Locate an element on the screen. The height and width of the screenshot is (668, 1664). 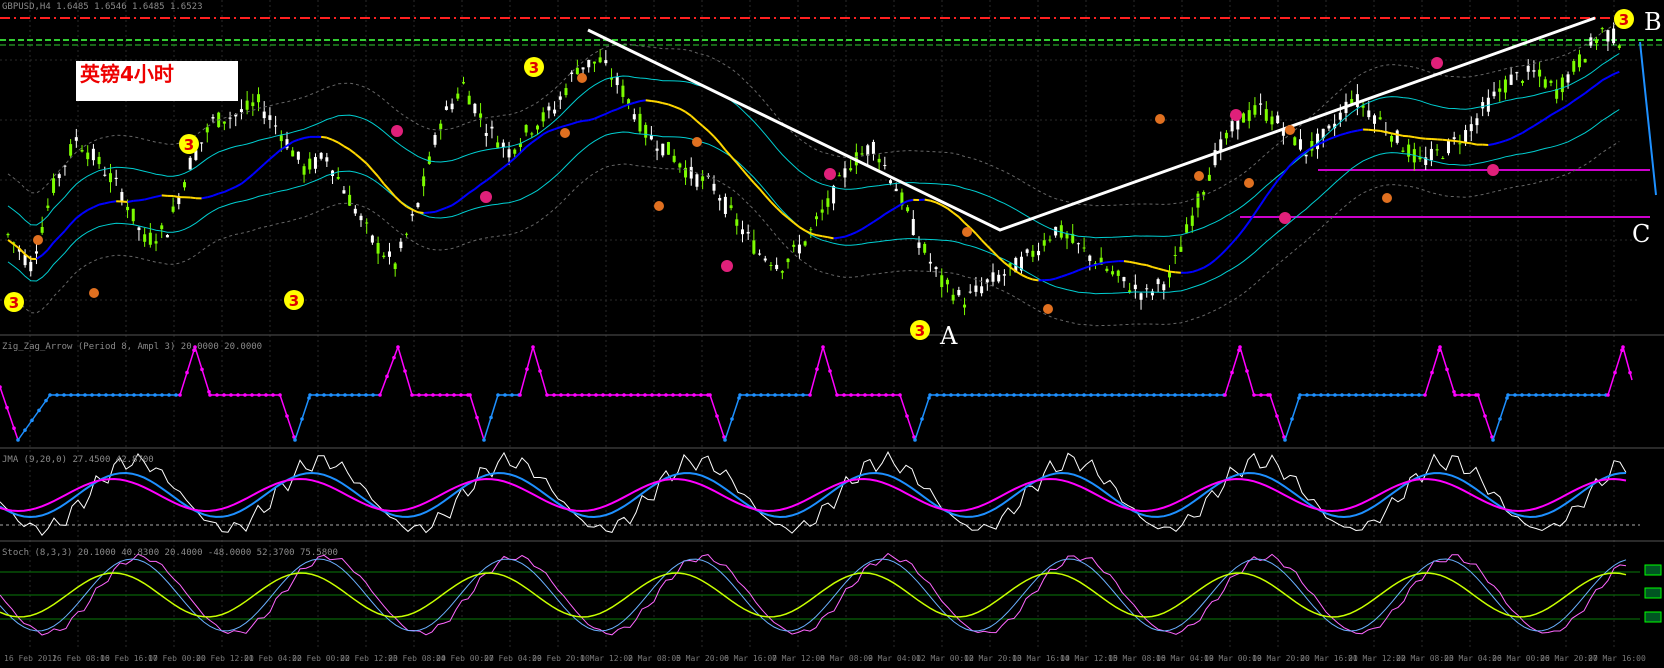
x-axis-label: 8 Mar 08:00 is located at coordinates (846, 658).